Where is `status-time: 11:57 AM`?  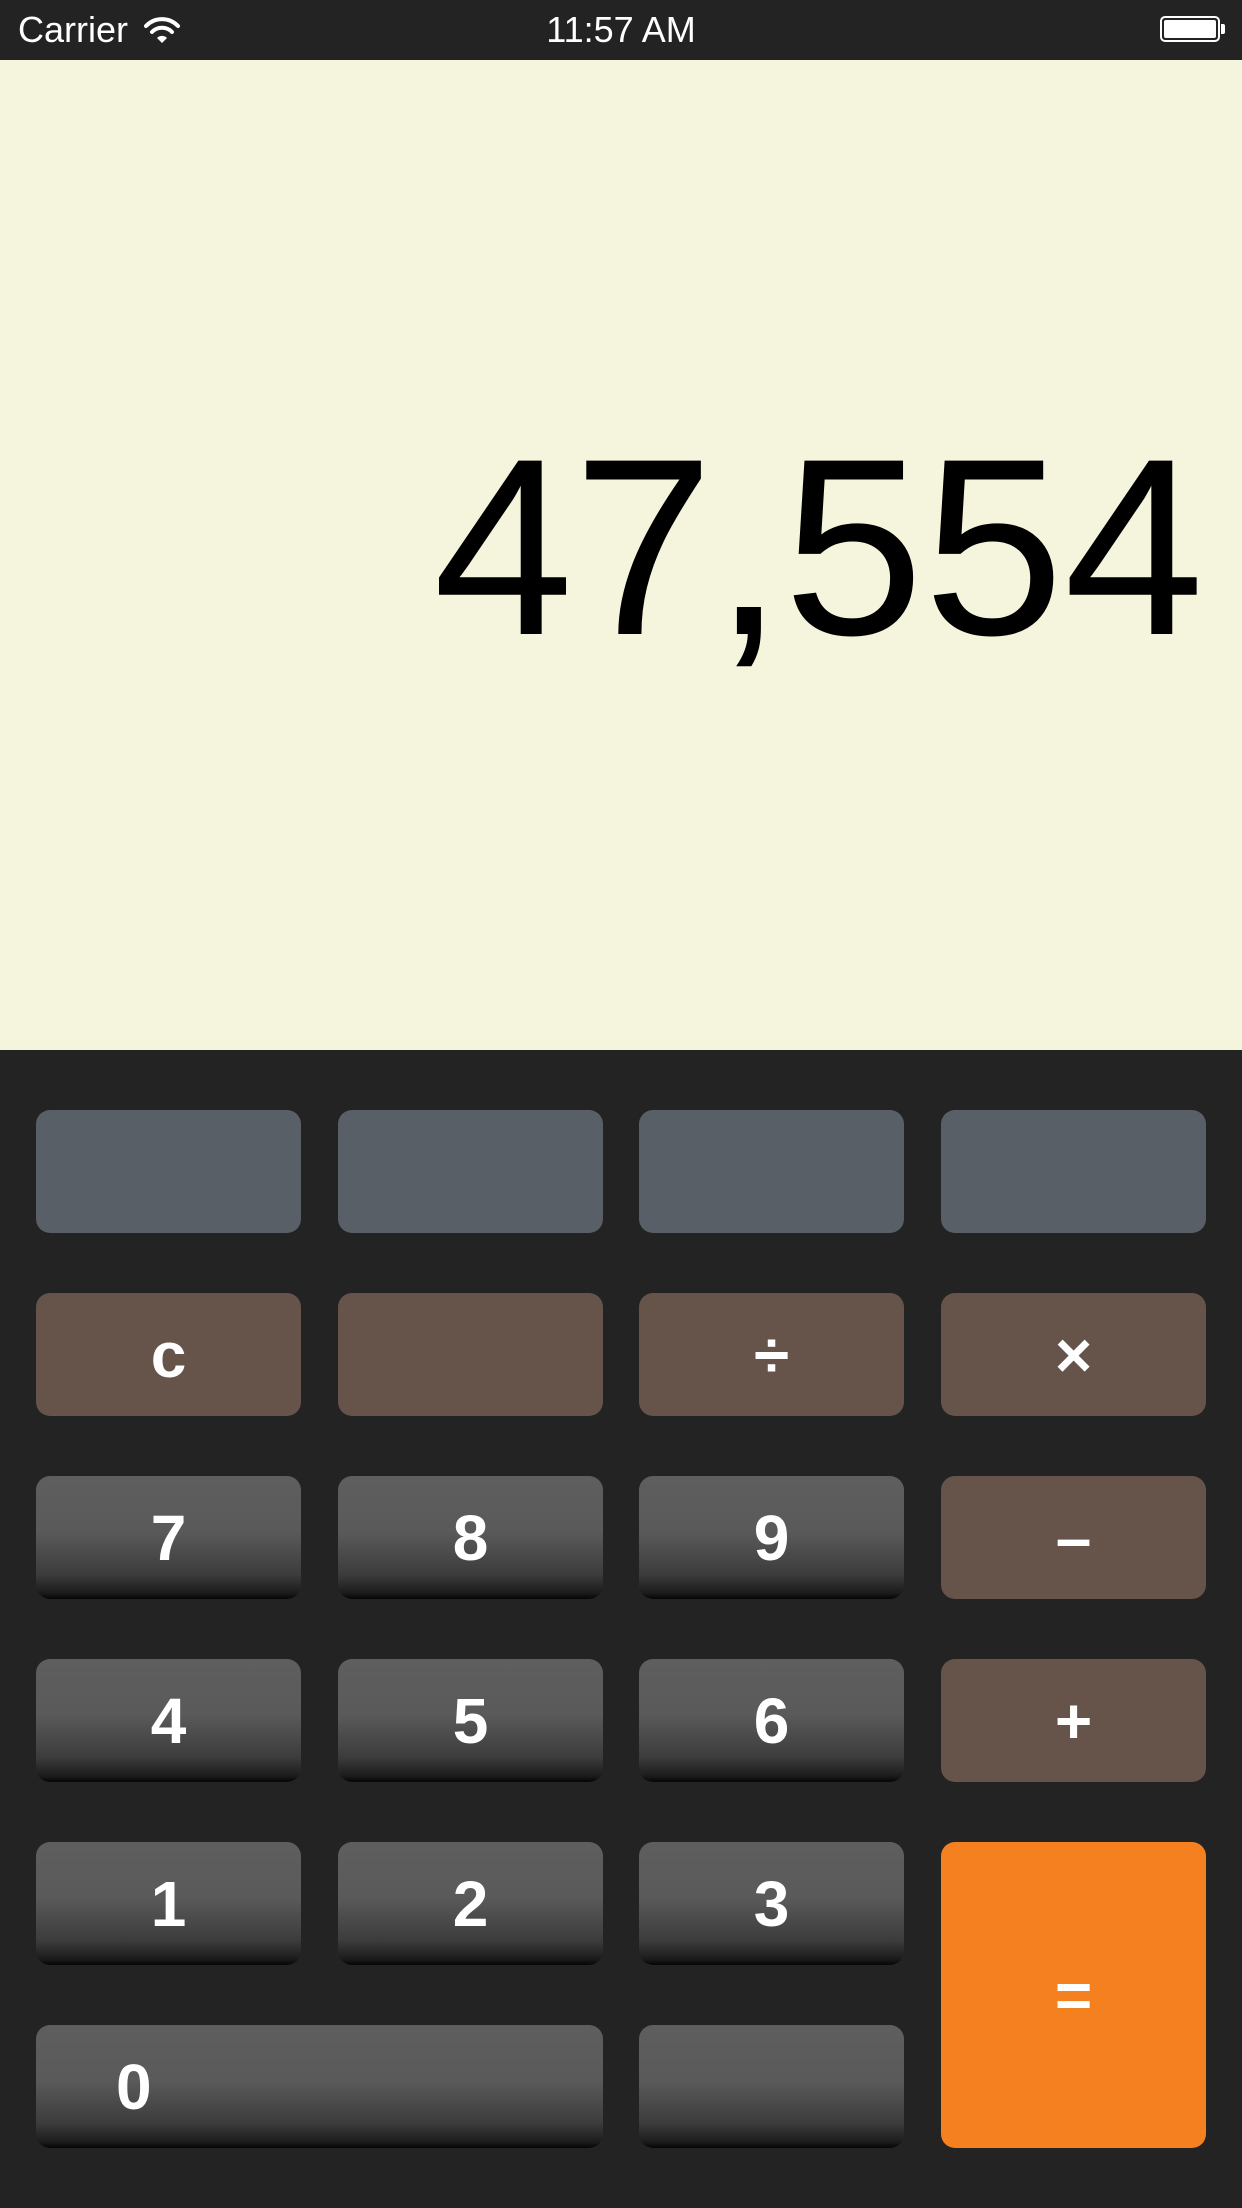 status-time: 11:57 AM is located at coordinates (621, 29).